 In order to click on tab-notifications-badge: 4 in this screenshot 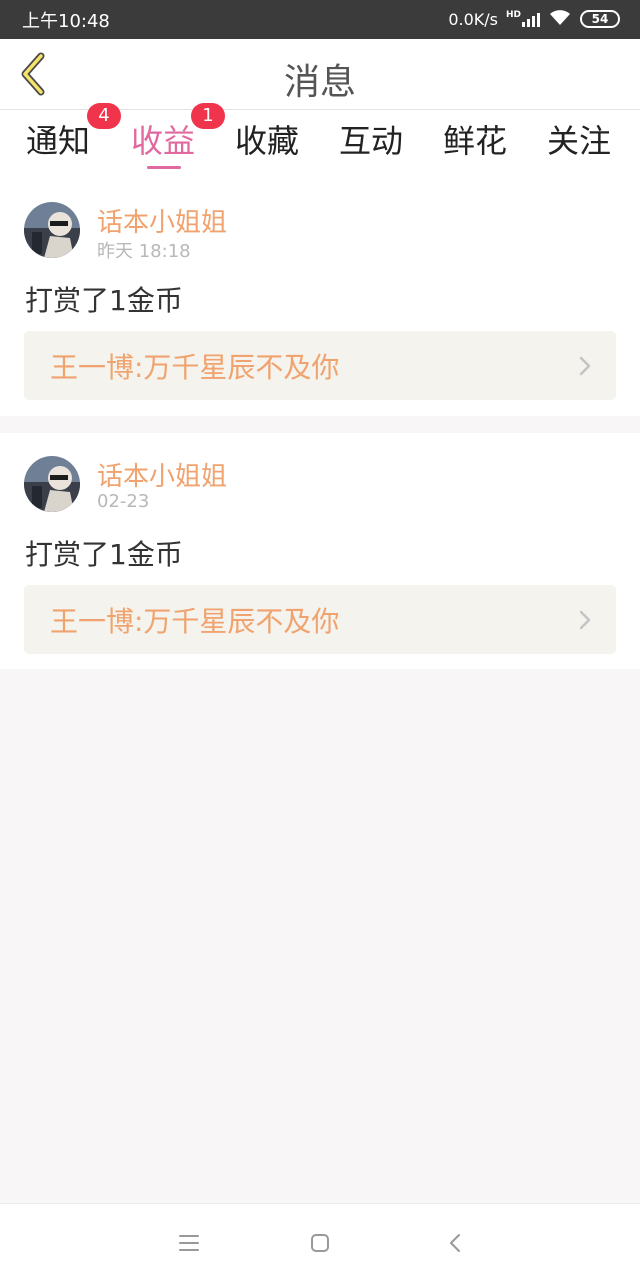, I will do `click(104, 116)`.